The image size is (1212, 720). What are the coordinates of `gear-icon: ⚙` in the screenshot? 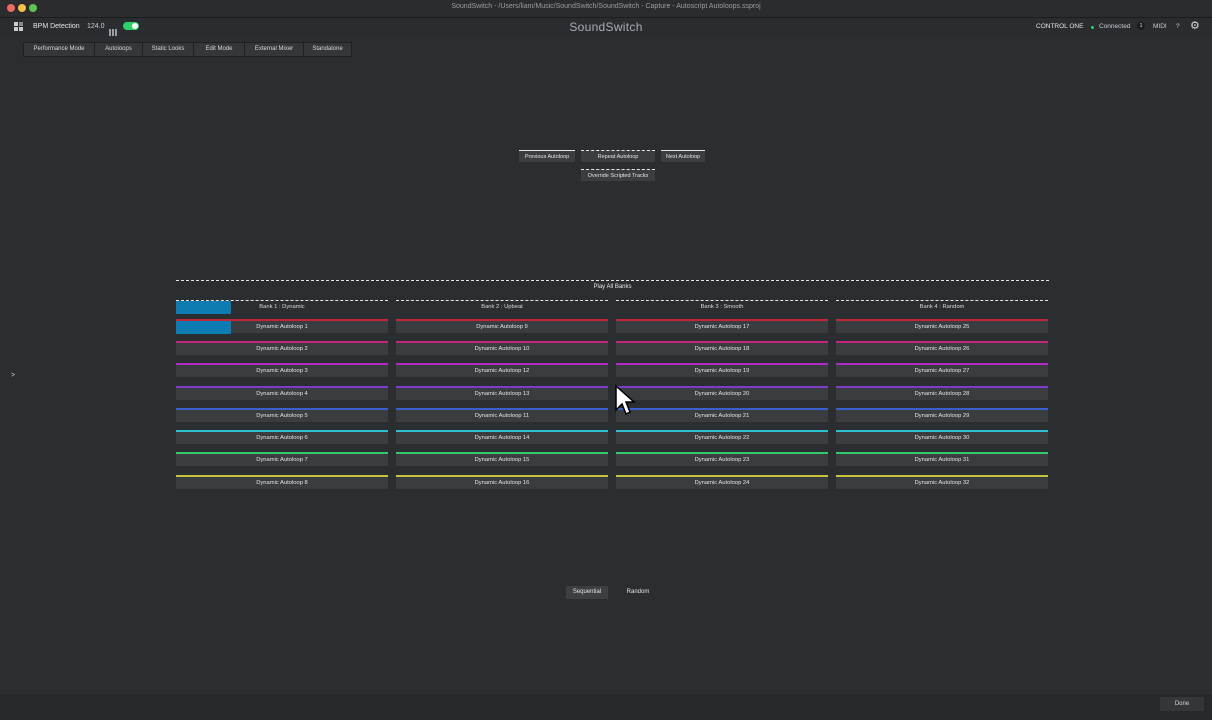 It's located at (1195, 26).